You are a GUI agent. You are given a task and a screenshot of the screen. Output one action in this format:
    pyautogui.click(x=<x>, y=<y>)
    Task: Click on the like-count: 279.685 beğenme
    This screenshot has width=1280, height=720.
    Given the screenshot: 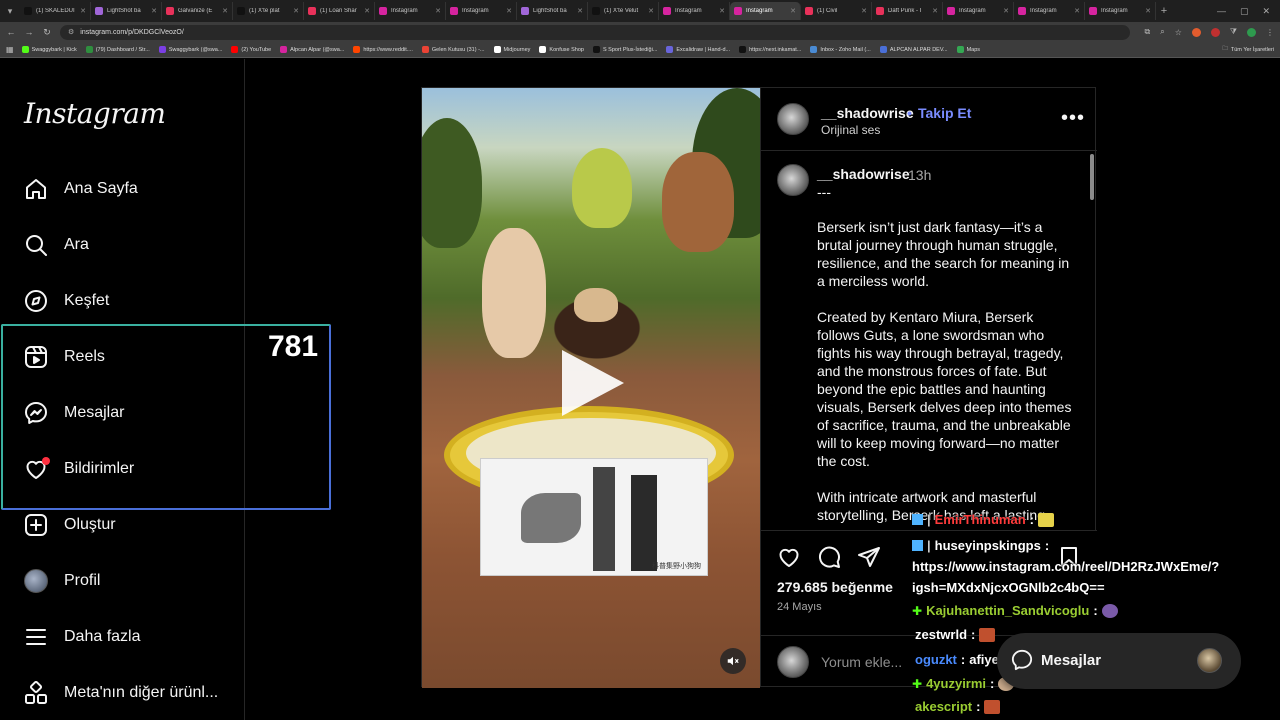 What is the action you would take?
    pyautogui.click(x=835, y=587)
    